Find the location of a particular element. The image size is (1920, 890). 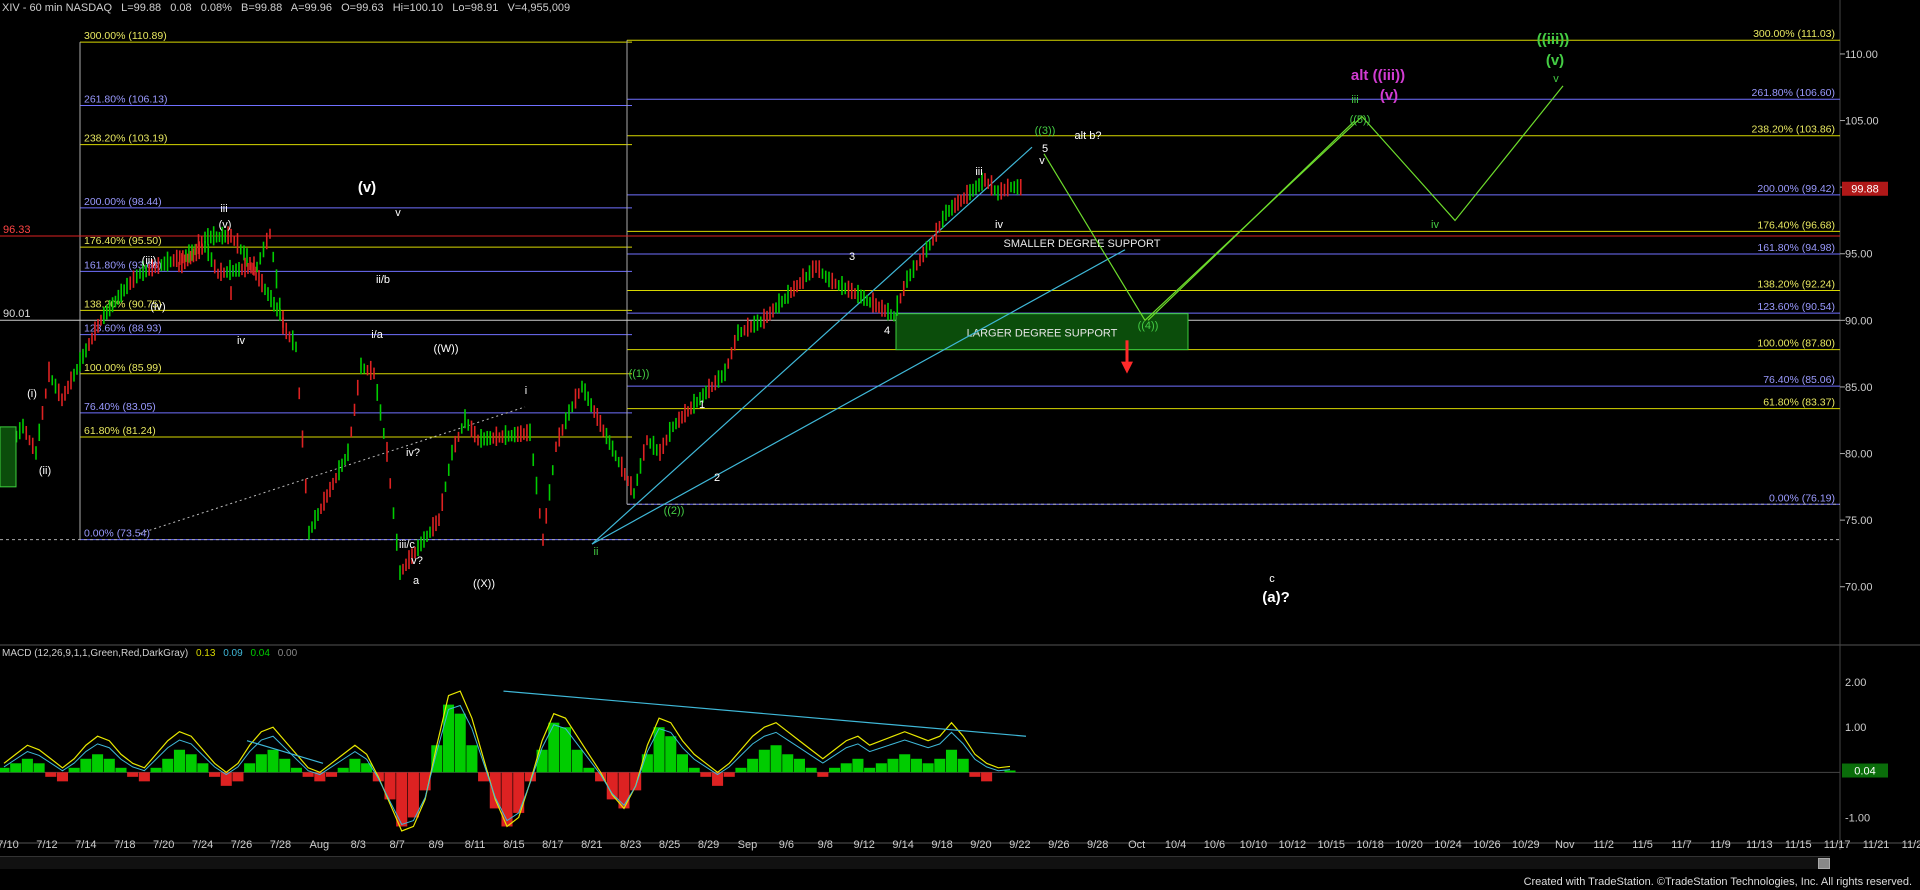

fib-label-left: 176.40% (95.50) is located at coordinates (123, 241).